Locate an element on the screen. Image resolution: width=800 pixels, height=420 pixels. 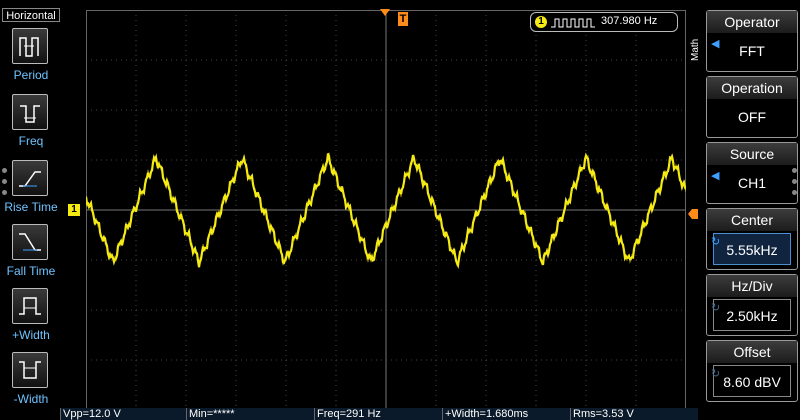
negative-width-icon is located at coordinates (30, 370).